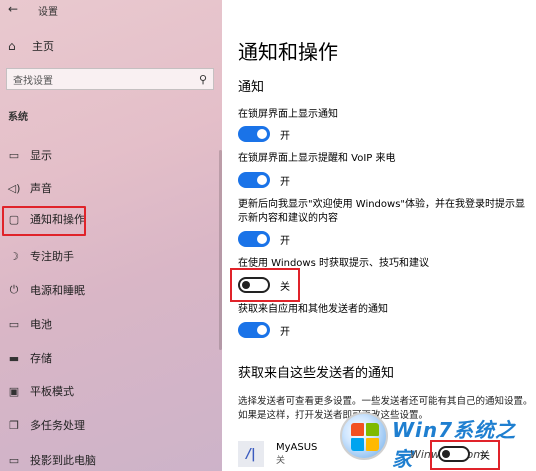 The image size is (536, 471). Describe the element at coordinates (288, 52) in the screenshot. I see `page-title: 通知和操作` at that location.